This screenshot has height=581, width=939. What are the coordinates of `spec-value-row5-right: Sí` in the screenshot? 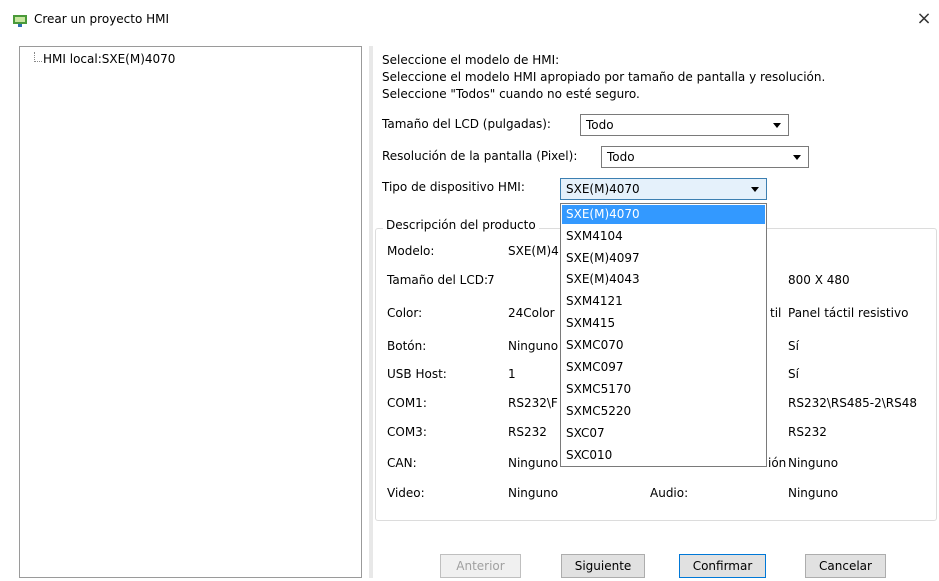 It's located at (793, 374).